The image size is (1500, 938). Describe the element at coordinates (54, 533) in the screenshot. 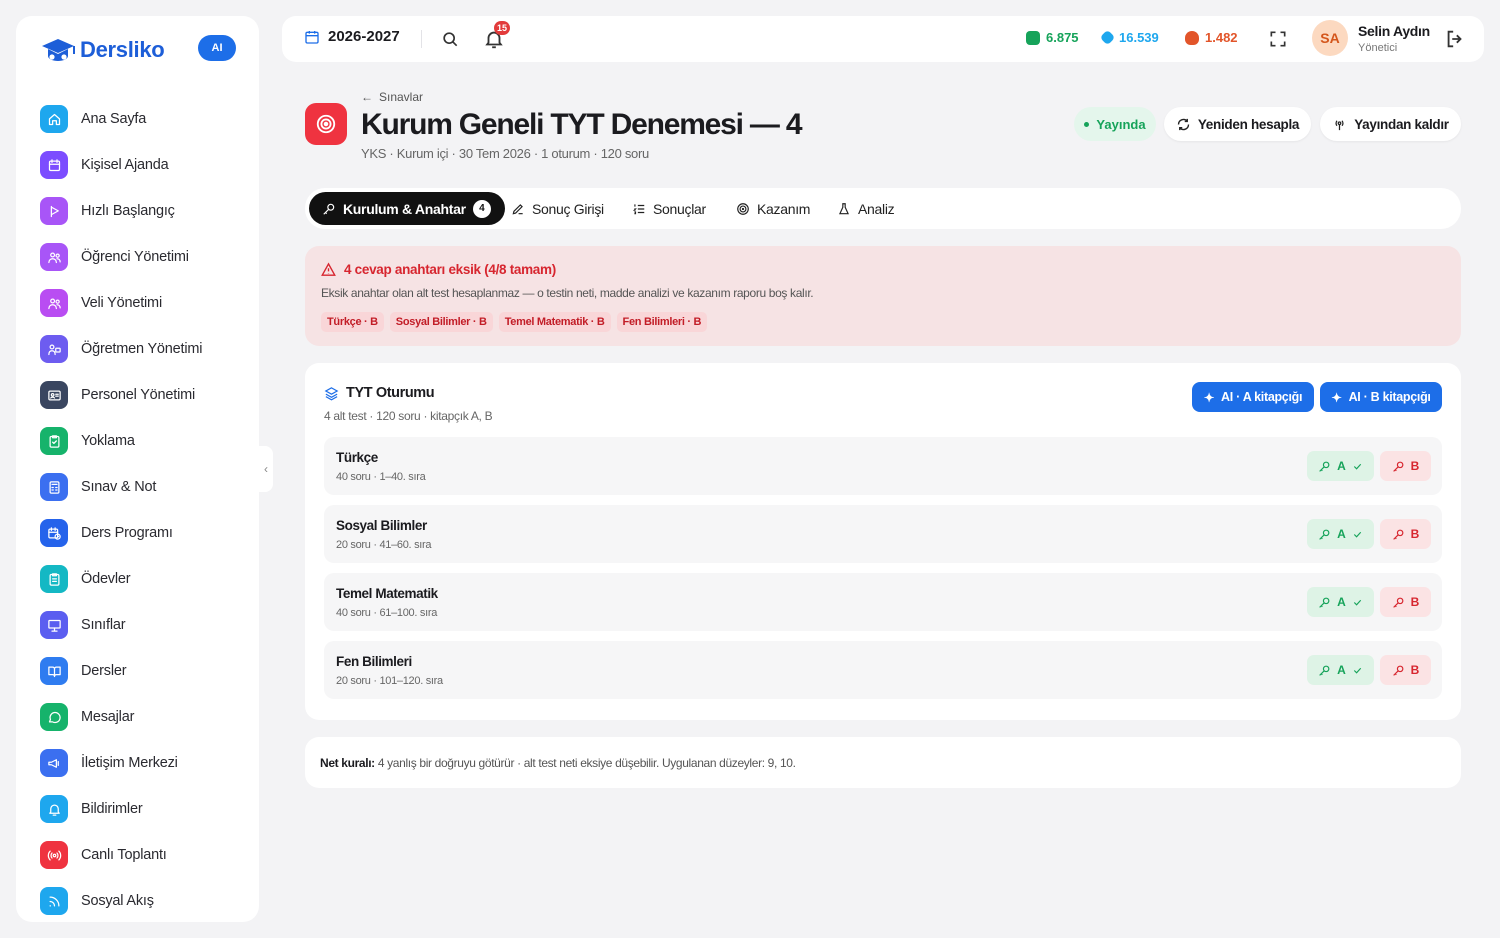

I see `calendar-clock-icon` at that location.